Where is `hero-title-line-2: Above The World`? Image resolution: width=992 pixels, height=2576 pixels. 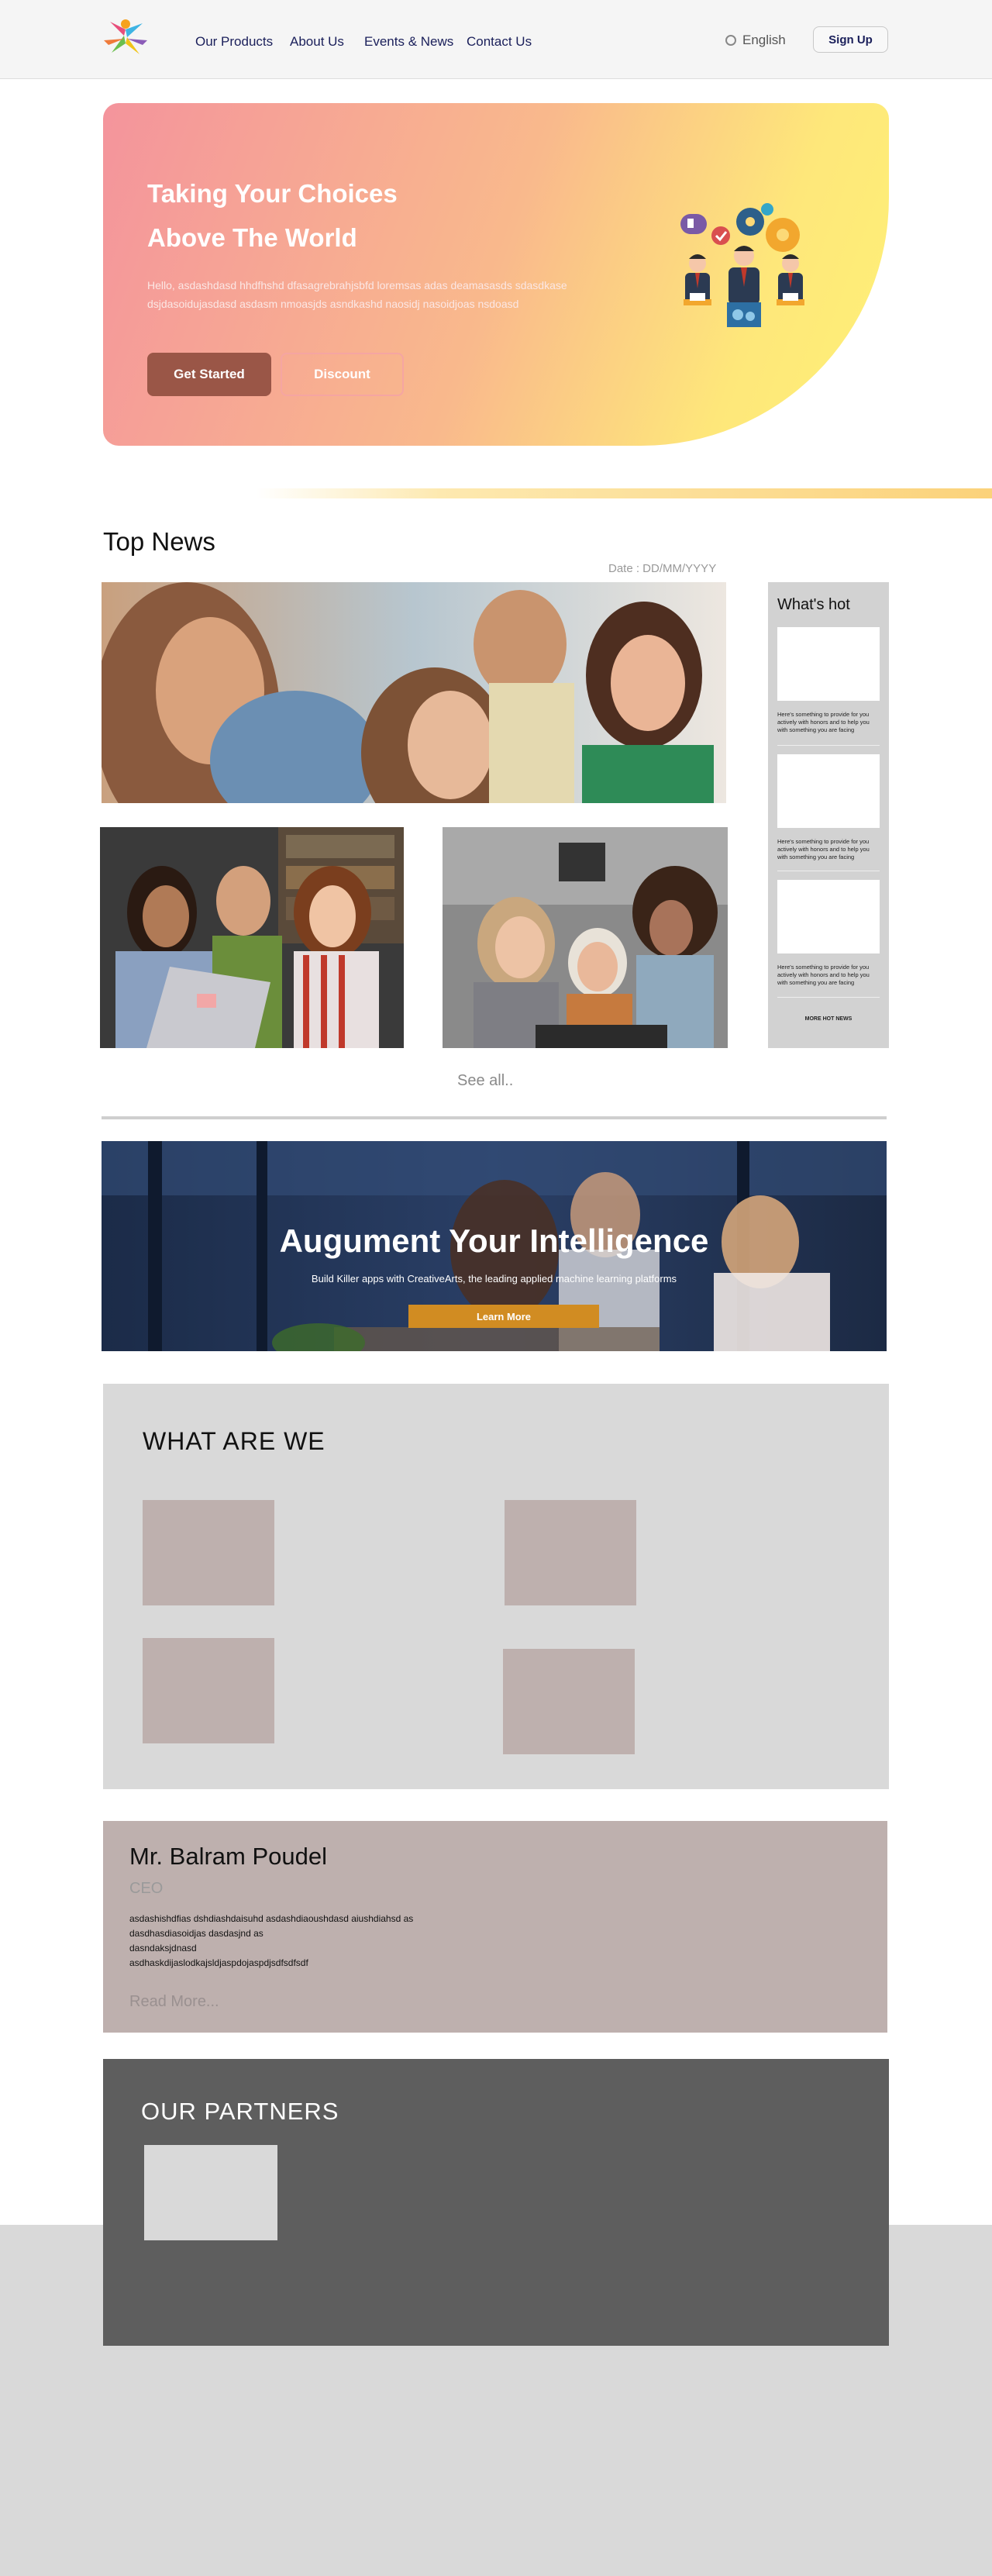
hero-title-line-2: Above The World is located at coordinates (252, 237).